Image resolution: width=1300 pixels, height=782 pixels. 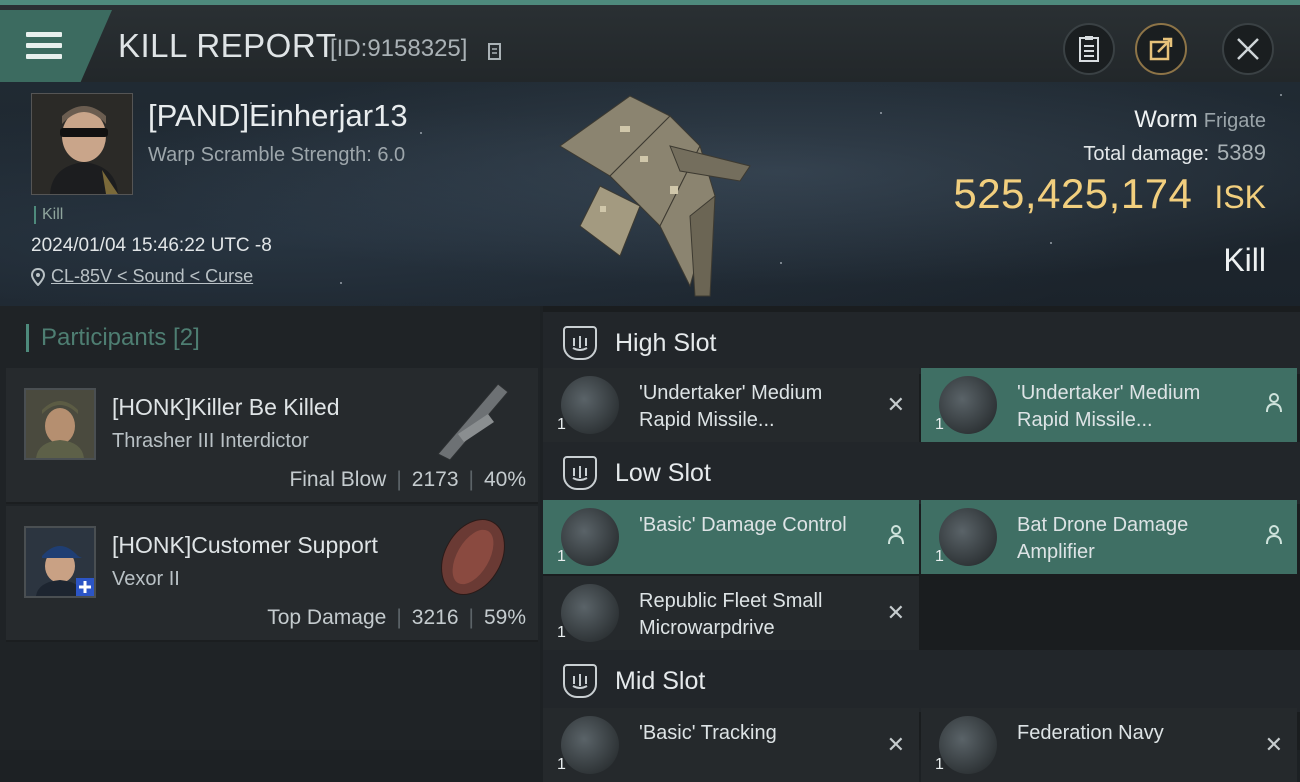 I want to click on victim-avatar, so click(x=82, y=144).